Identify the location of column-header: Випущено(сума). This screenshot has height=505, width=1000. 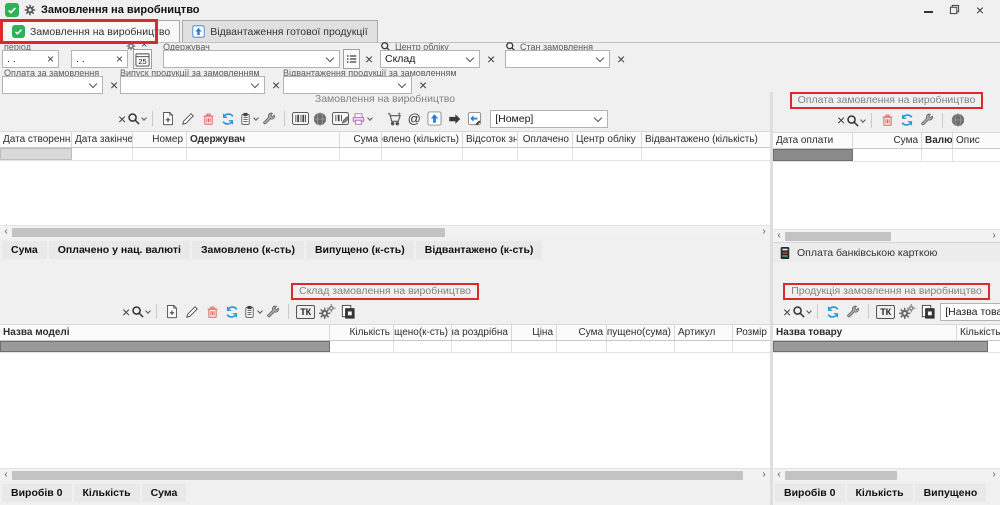
(641, 332).